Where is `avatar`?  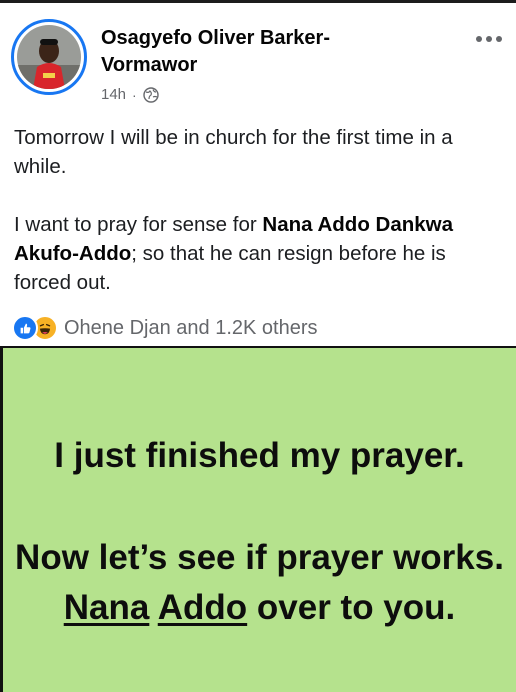 avatar is located at coordinates (49, 57).